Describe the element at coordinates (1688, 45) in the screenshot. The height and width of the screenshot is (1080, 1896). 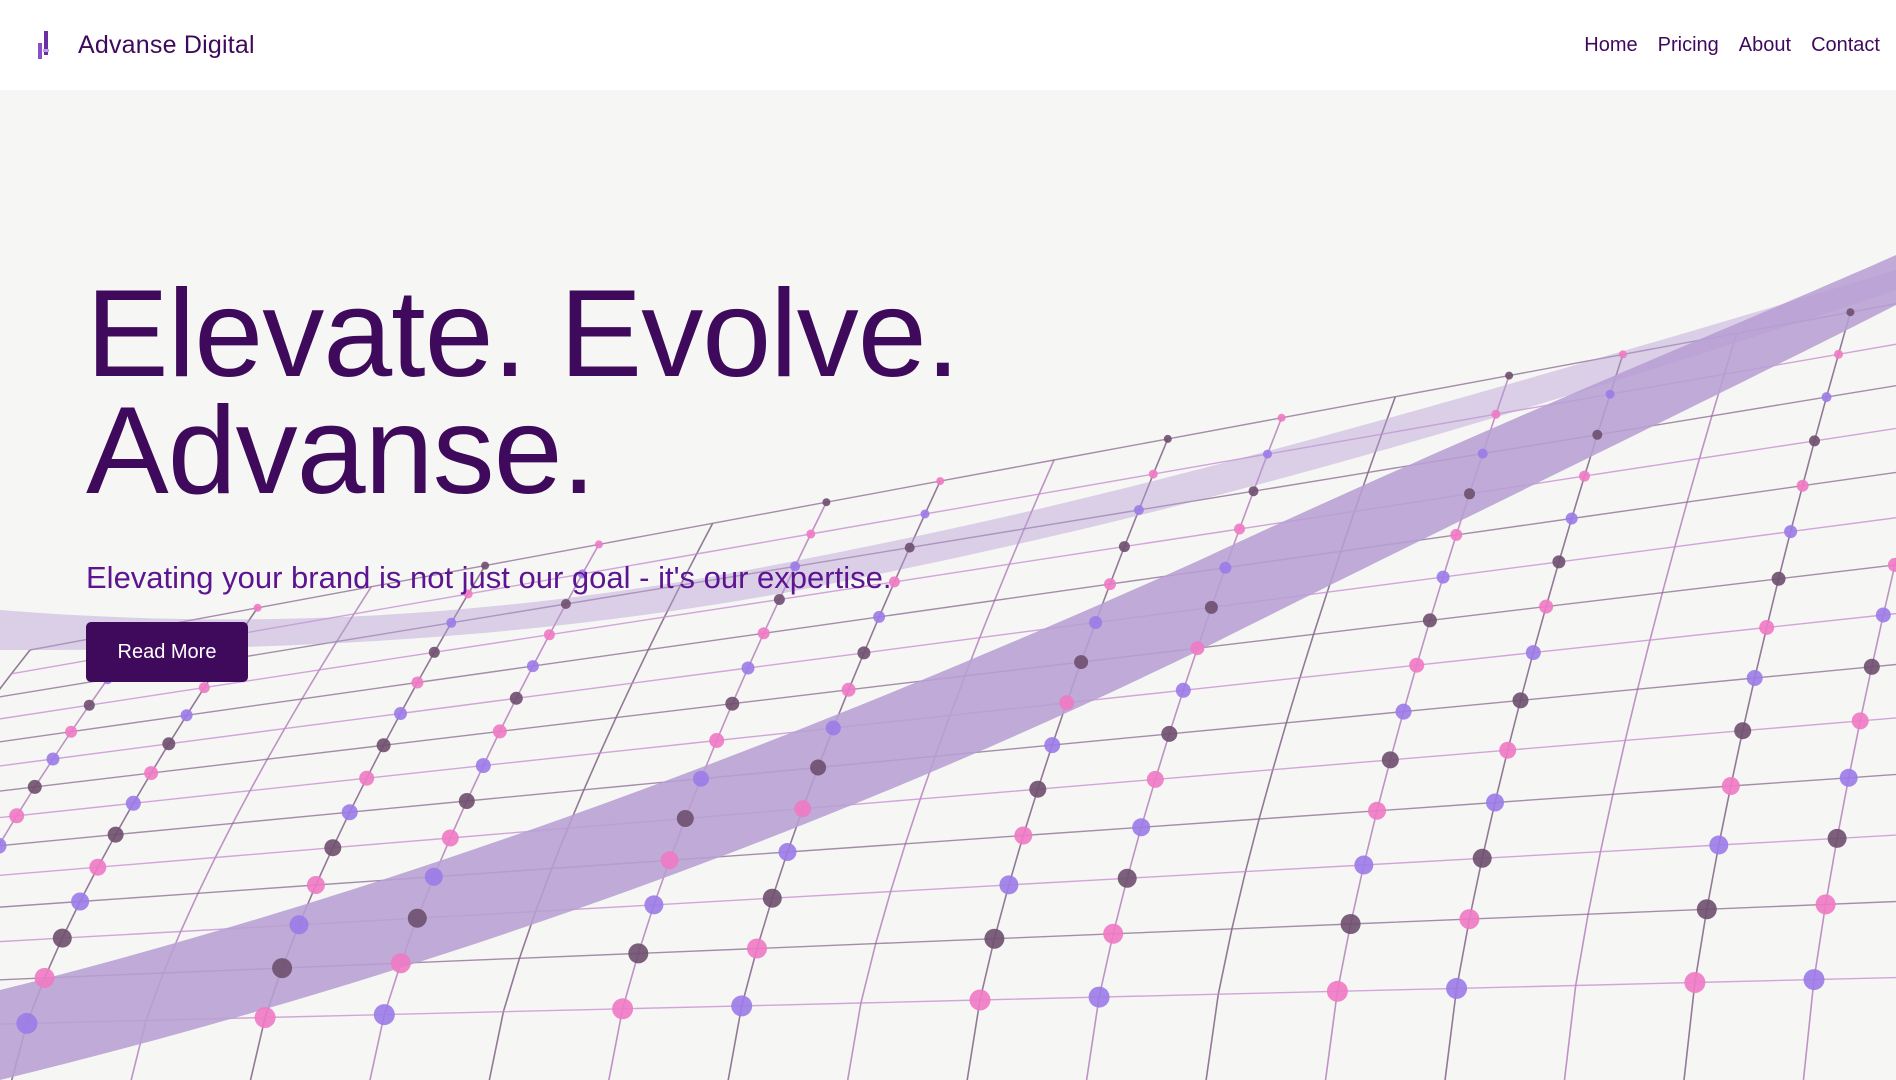
I see `nav-pricing-link: Pricing` at that location.